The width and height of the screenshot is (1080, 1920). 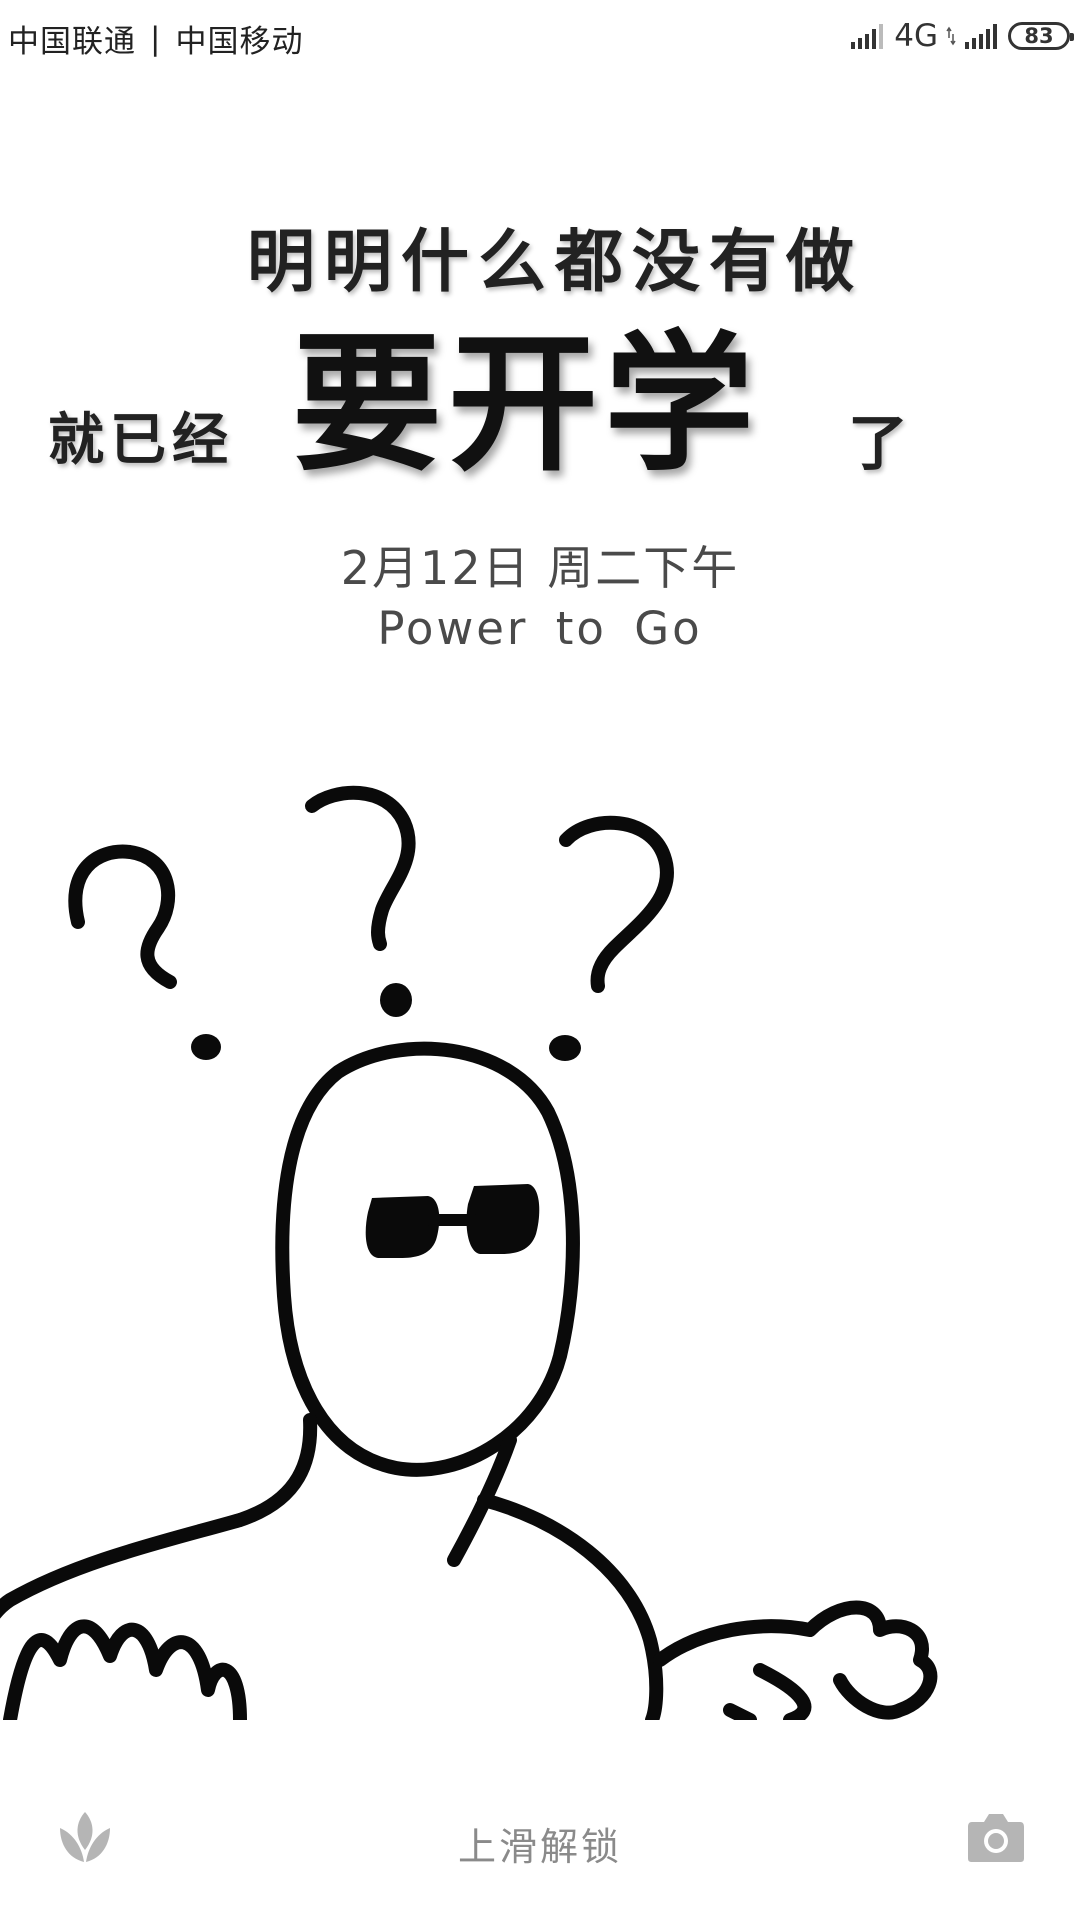 I want to click on figure-right-shoulder, so click(x=570, y=1606).